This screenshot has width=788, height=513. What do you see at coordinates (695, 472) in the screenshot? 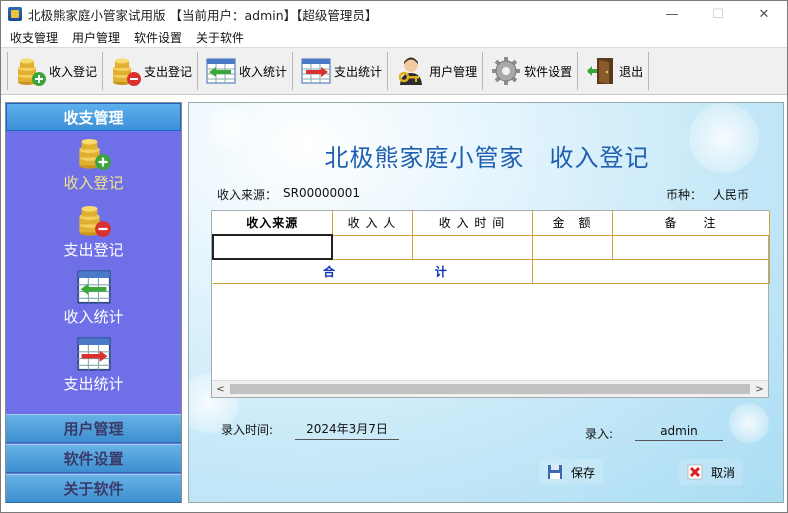
I see `cancel-icon` at bounding box center [695, 472].